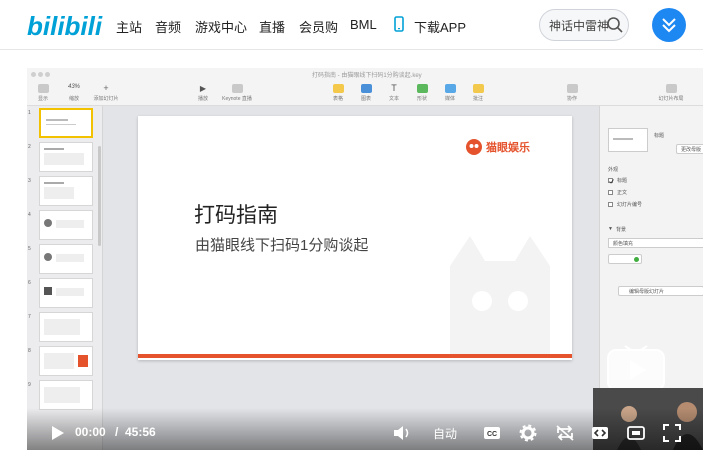  I want to click on title-checkbox, so click(611, 181).